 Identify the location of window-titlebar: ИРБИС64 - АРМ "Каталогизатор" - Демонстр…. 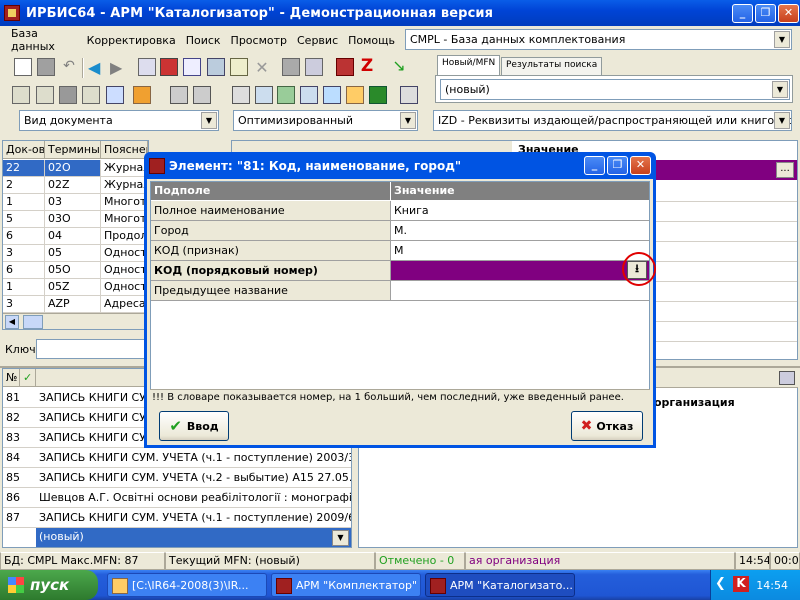
(400, 13).